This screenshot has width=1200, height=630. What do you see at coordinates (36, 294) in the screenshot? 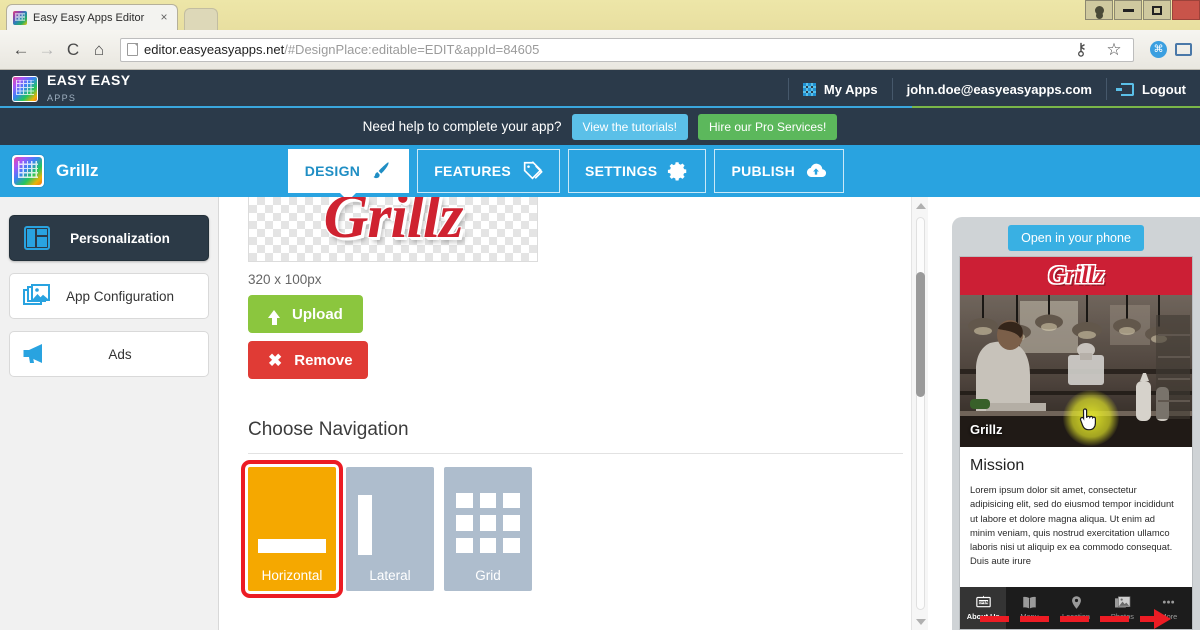
I see `images-icon` at bounding box center [36, 294].